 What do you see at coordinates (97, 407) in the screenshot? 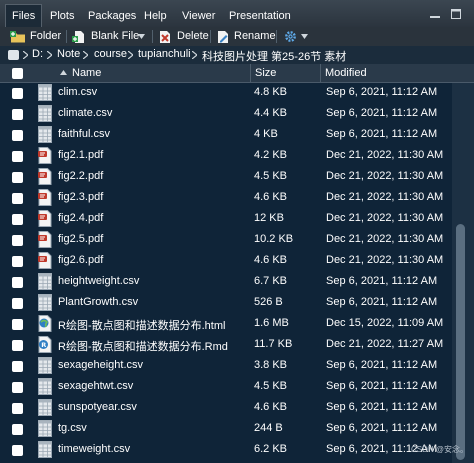
I see `file-name-link: sunspotyear.csv` at bounding box center [97, 407].